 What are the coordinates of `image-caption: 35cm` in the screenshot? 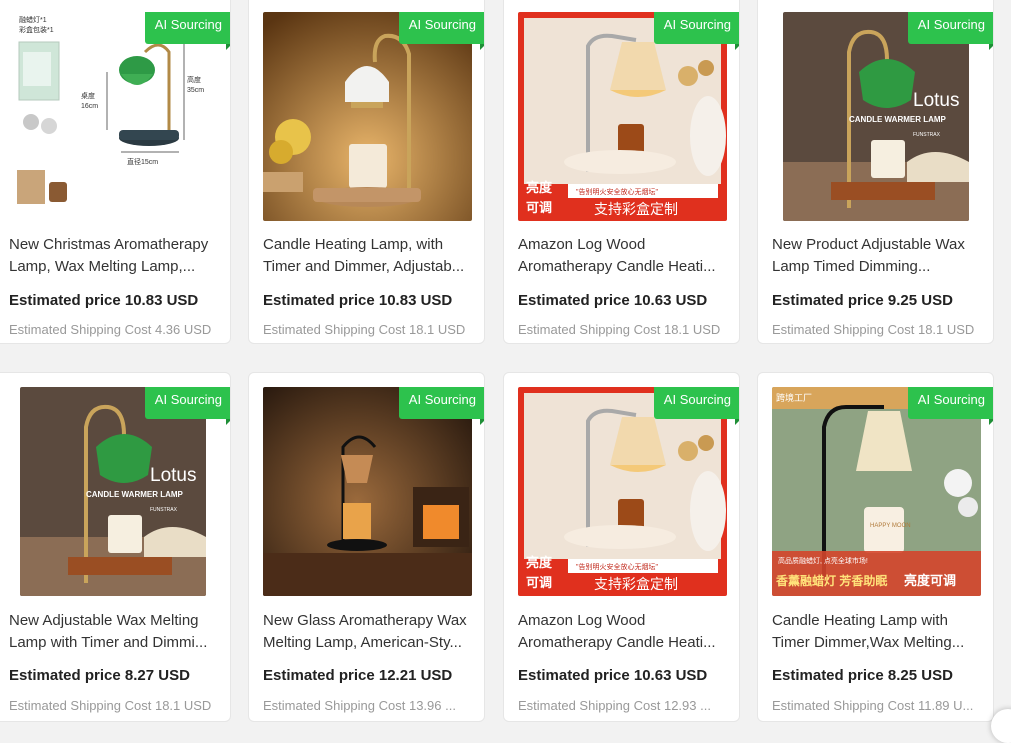 It's located at (195, 90).